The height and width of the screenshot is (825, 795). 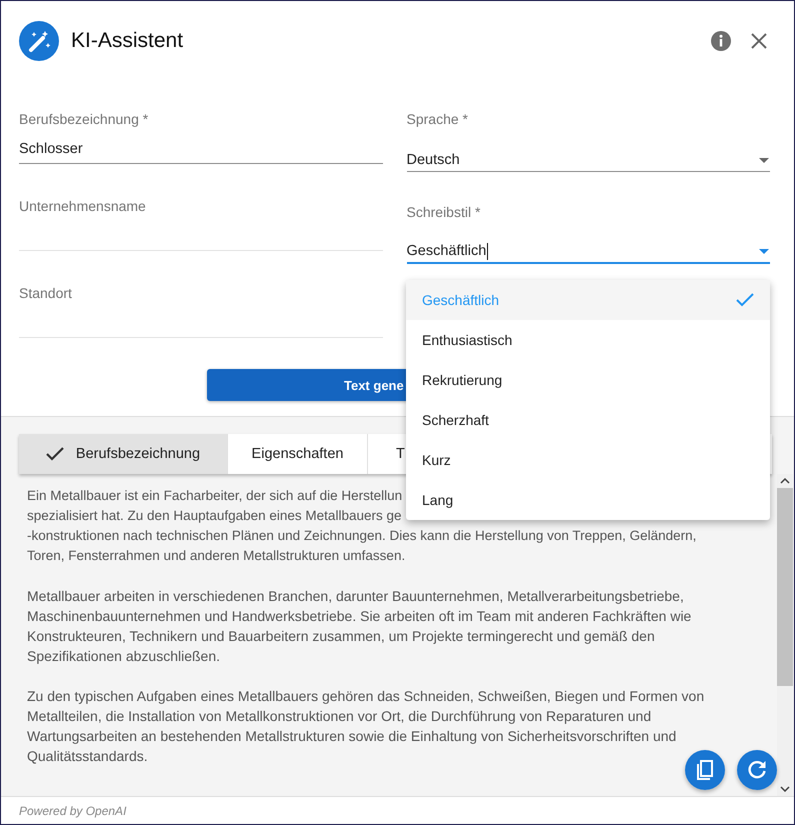 I want to click on powered-by-text: Powered by OpenAI, so click(x=72, y=811).